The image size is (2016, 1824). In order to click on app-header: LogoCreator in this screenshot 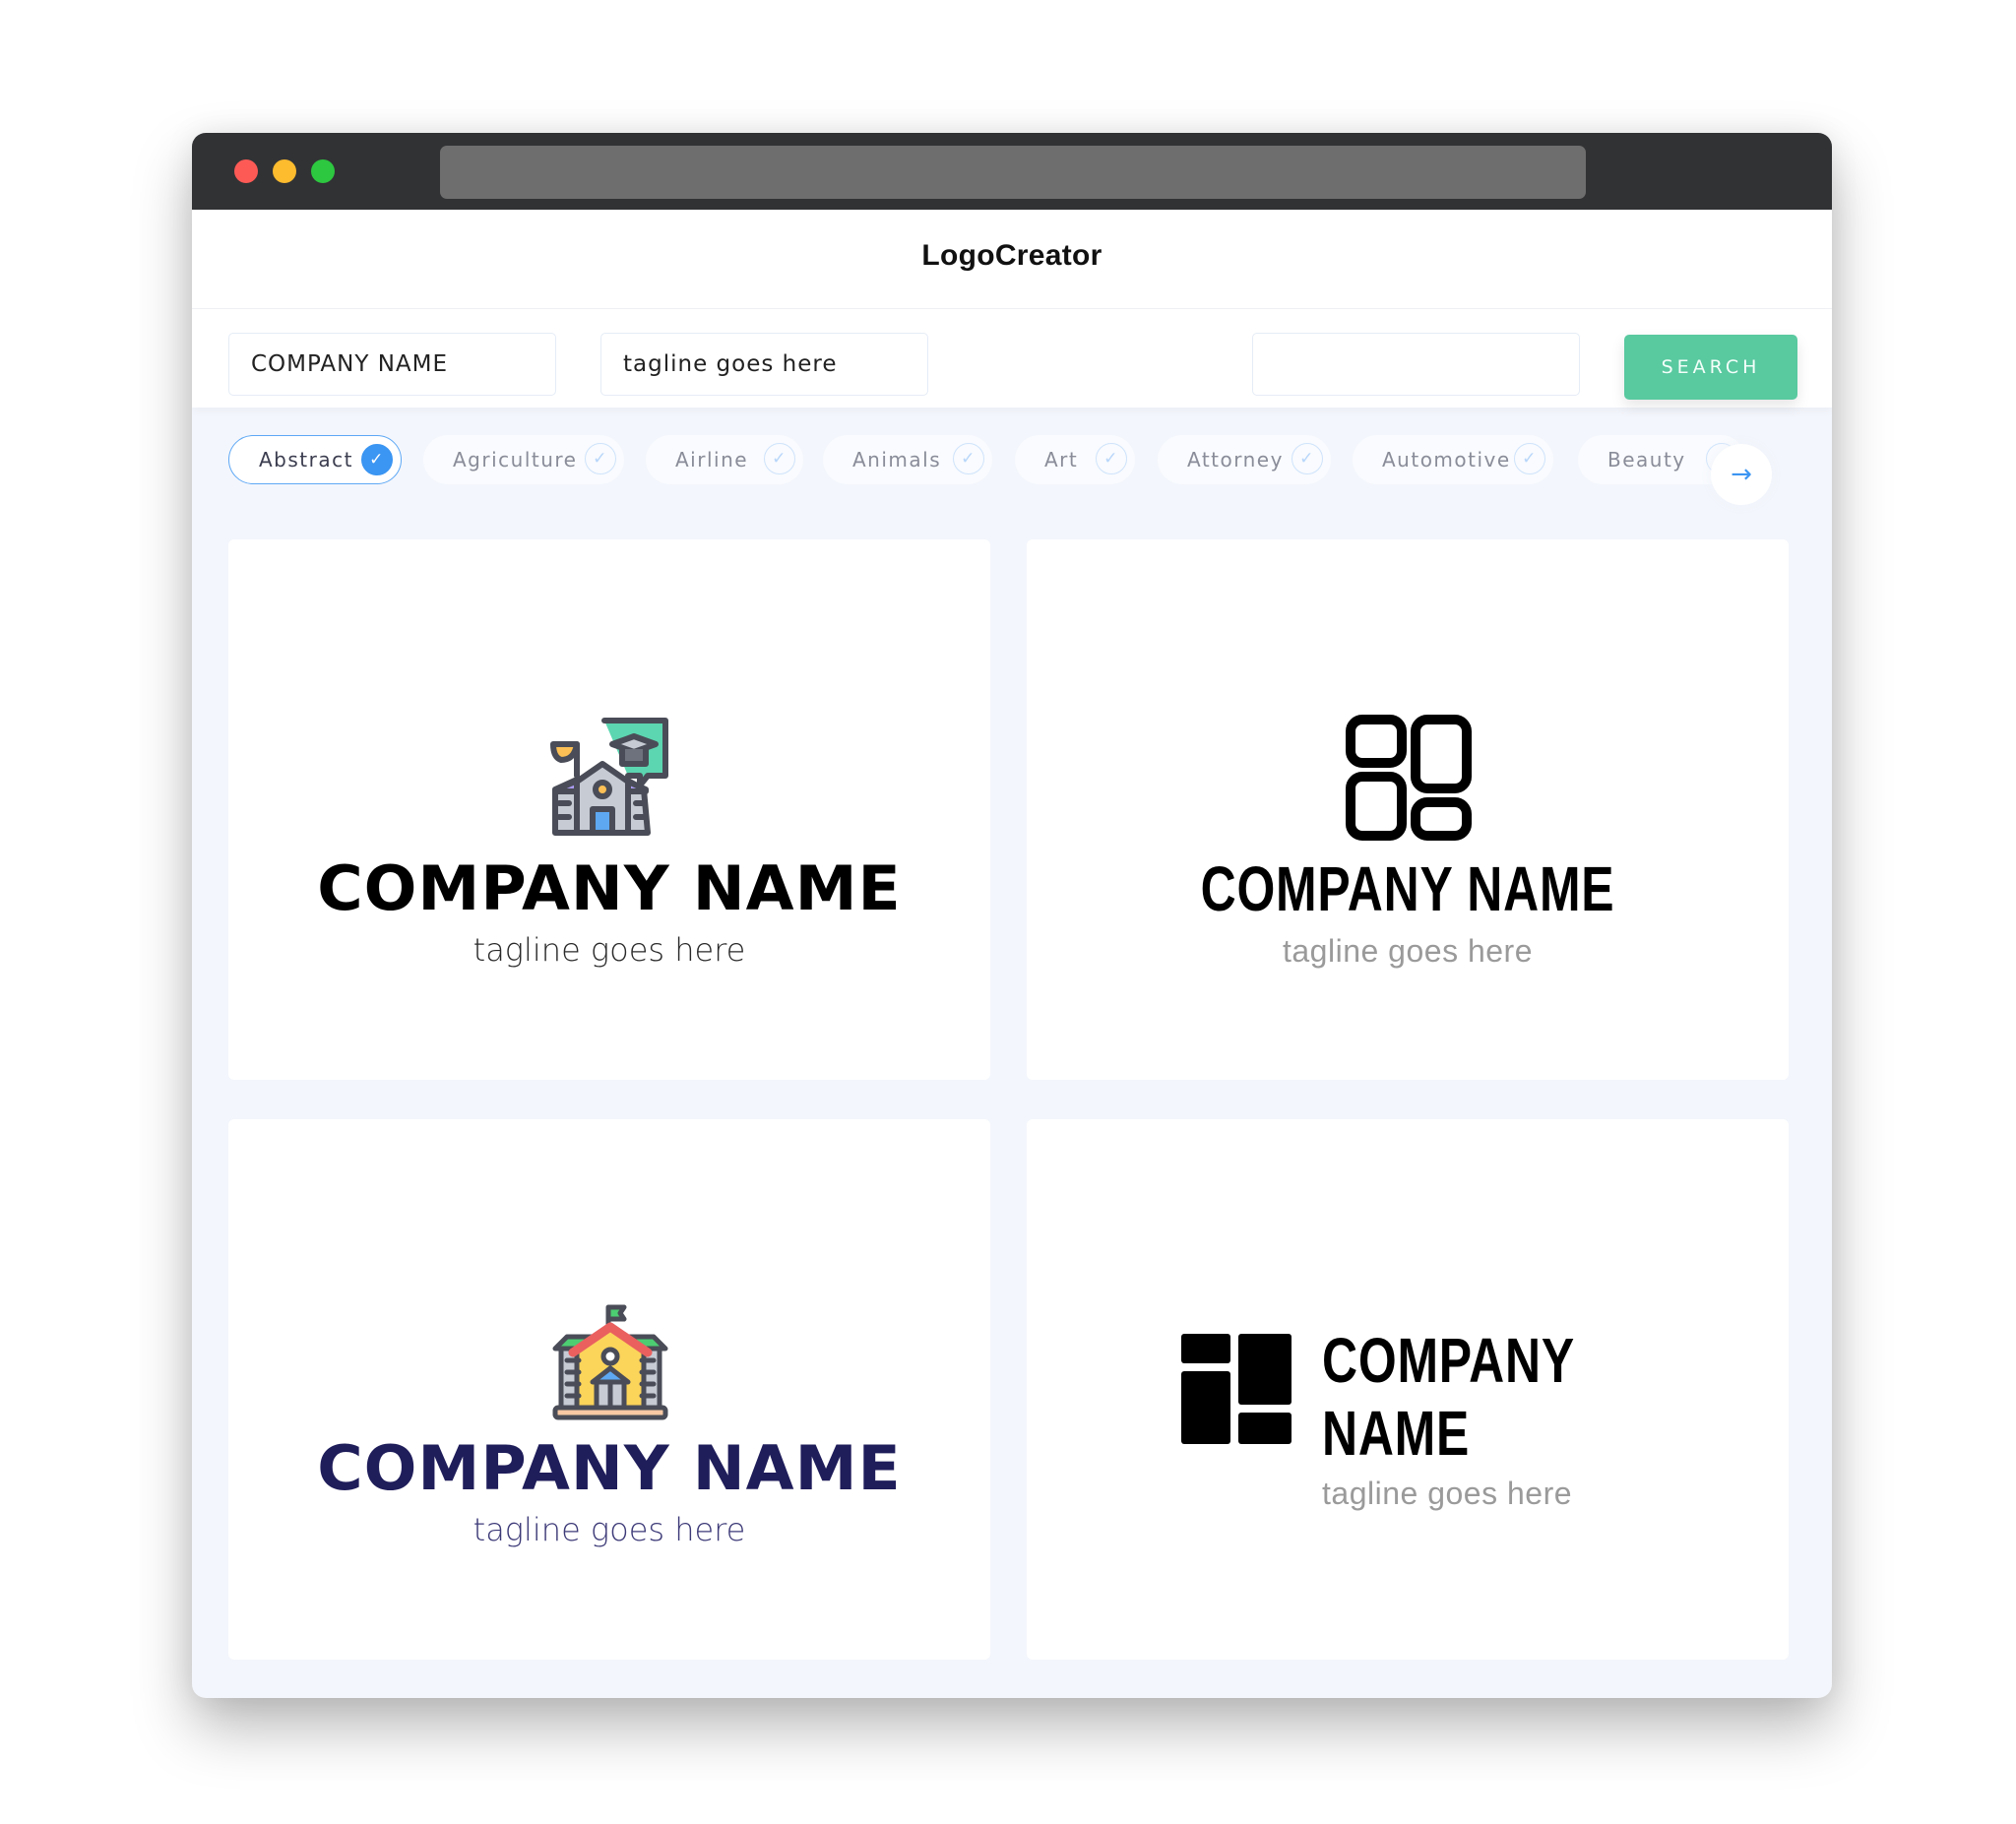, I will do `click(1012, 259)`.